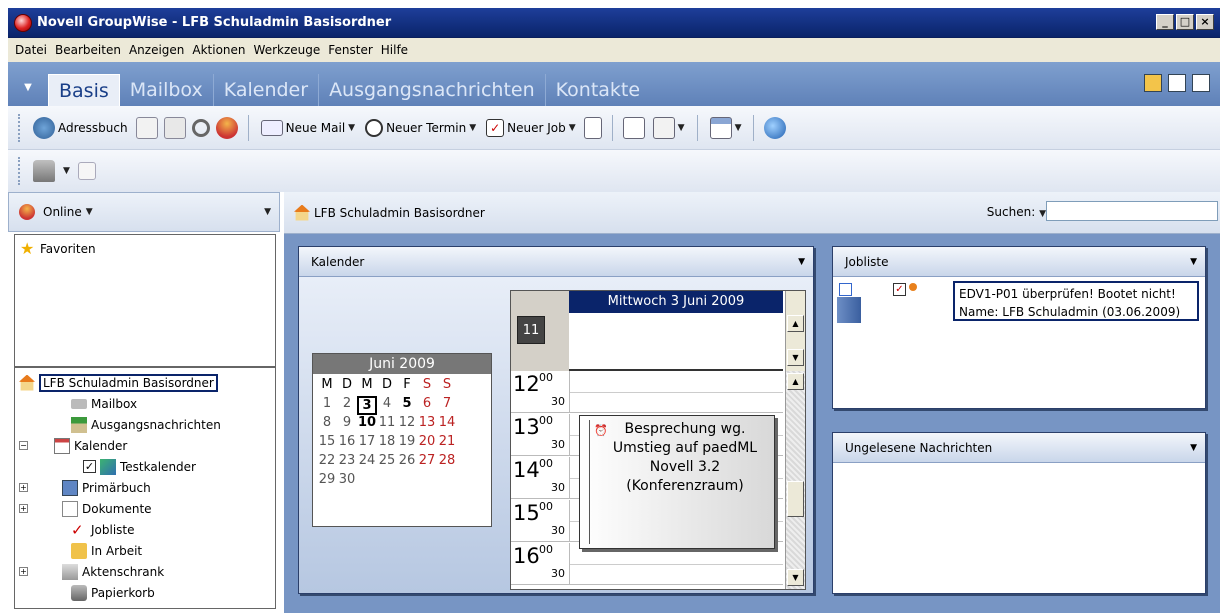  What do you see at coordinates (145, 248) in the screenshot?
I see `favorites-item: ★ Favoriten` at bounding box center [145, 248].